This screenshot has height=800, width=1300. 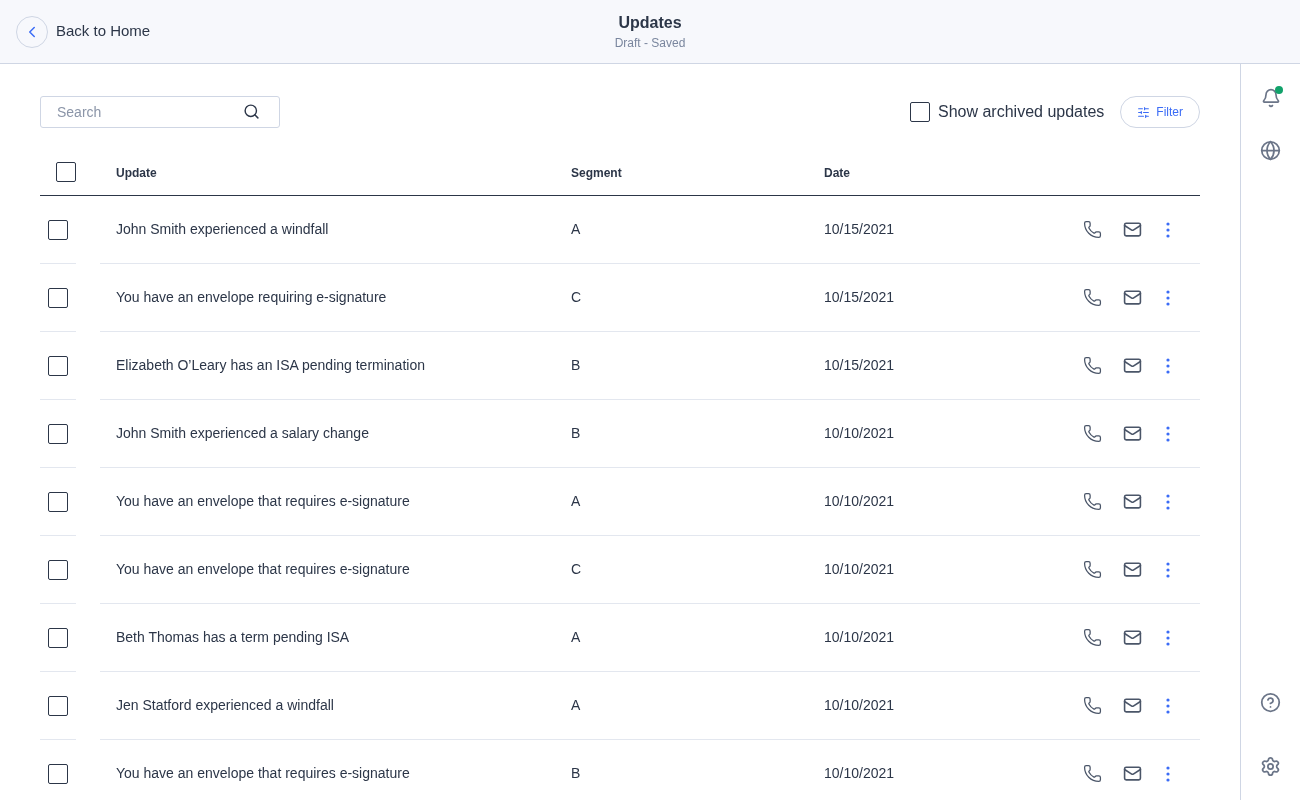 I want to click on save-status: Draft - Saved, so click(x=650, y=43).